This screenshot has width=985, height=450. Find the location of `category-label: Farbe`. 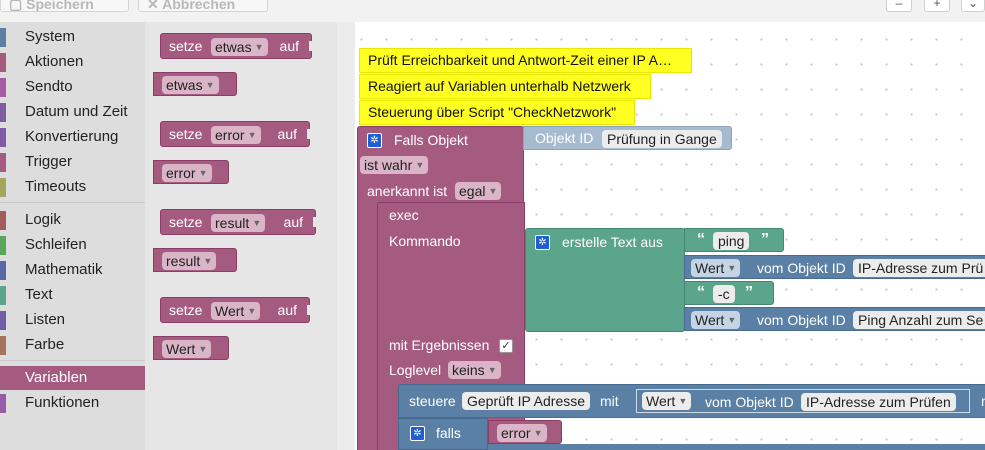

category-label: Farbe is located at coordinates (45, 344).